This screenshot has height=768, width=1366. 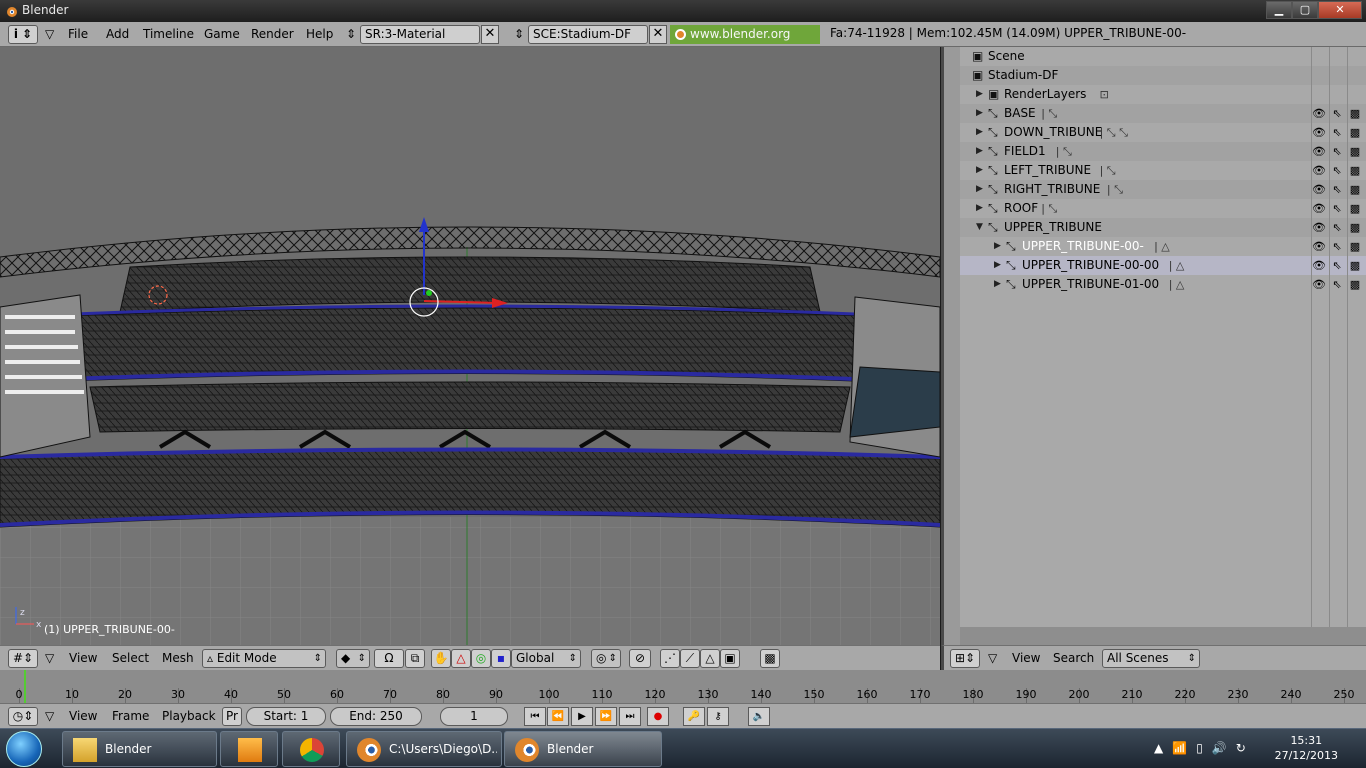 What do you see at coordinates (658, 716) in the screenshot?
I see `record-icon: ●` at bounding box center [658, 716].